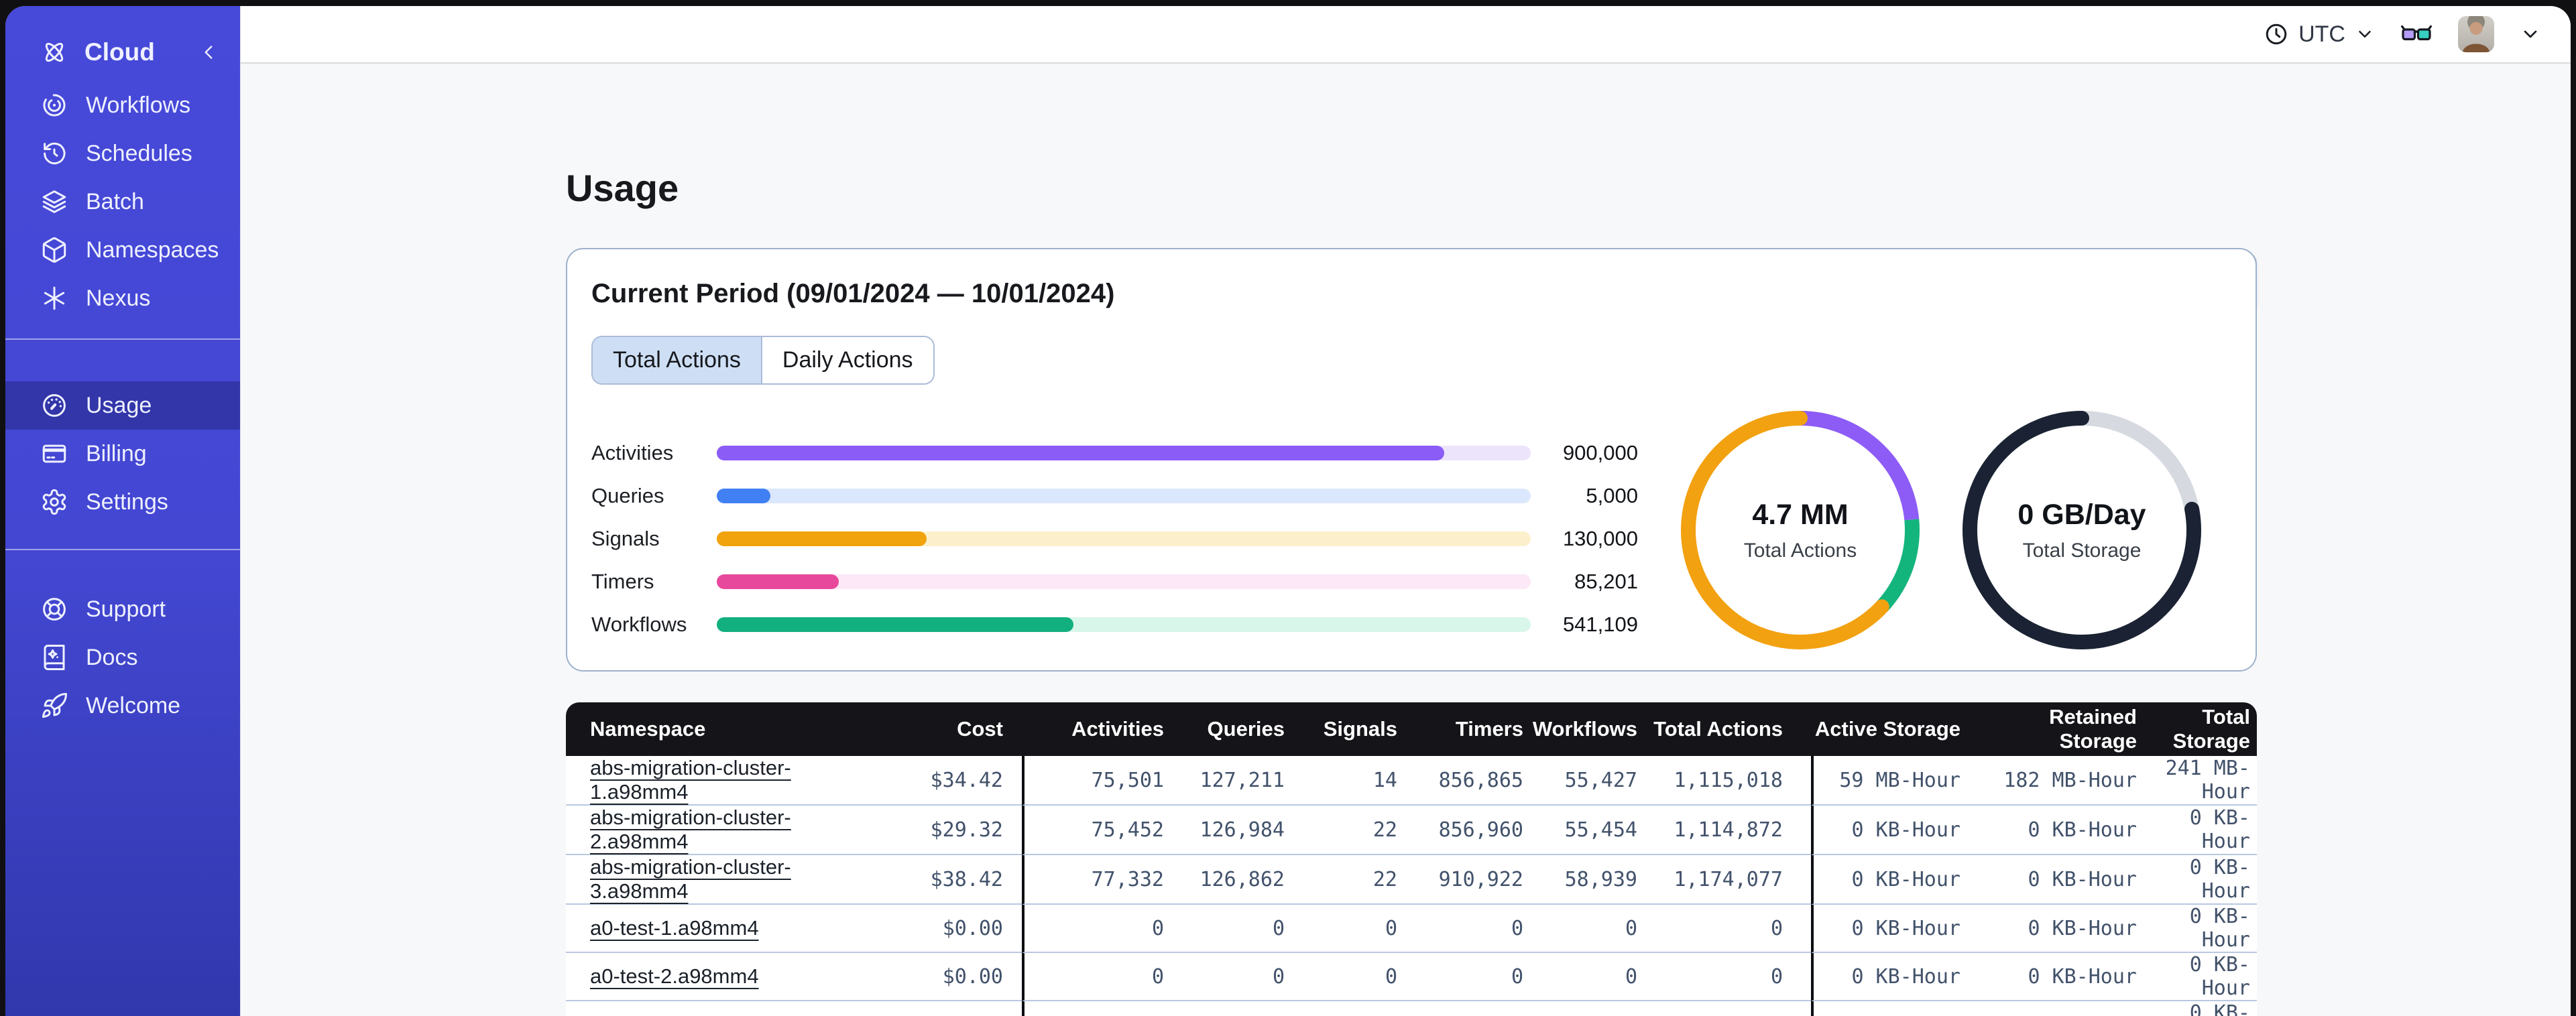  I want to click on bar-value: 541,109, so click(1600, 625).